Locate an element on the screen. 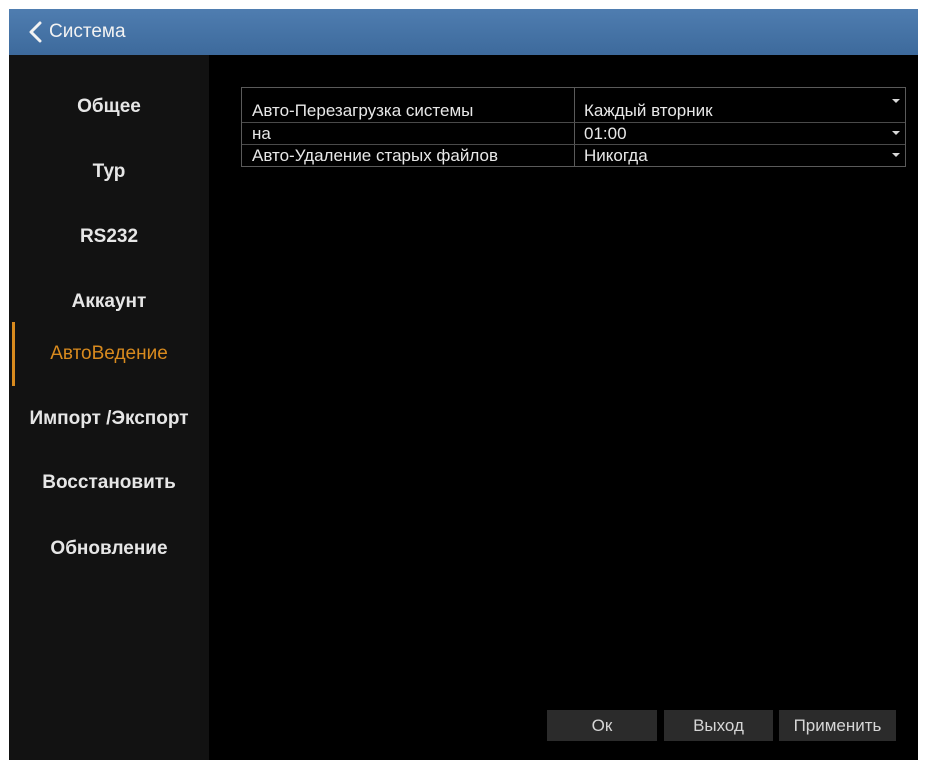 The width and height of the screenshot is (926, 769). apply-button: Применить is located at coordinates (837, 725).